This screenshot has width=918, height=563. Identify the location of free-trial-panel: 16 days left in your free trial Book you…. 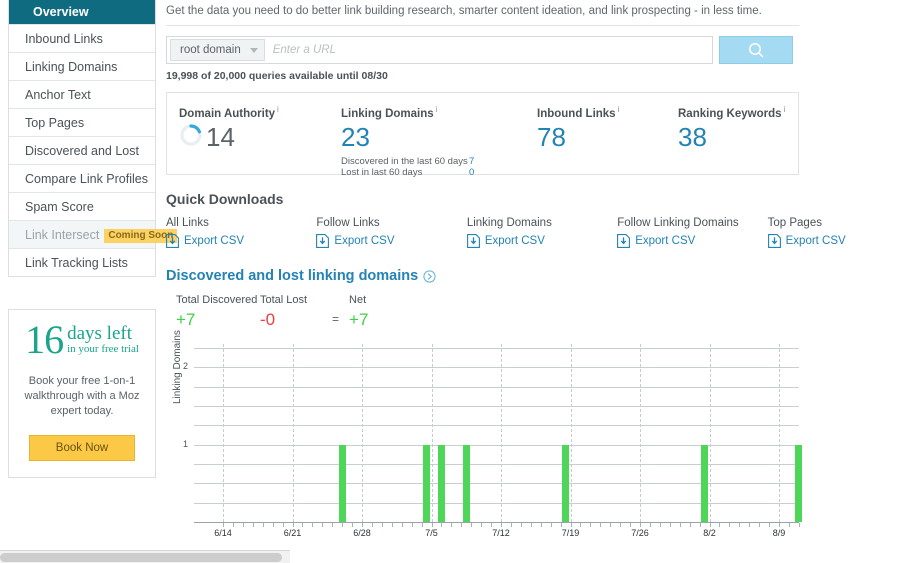
(82, 393).